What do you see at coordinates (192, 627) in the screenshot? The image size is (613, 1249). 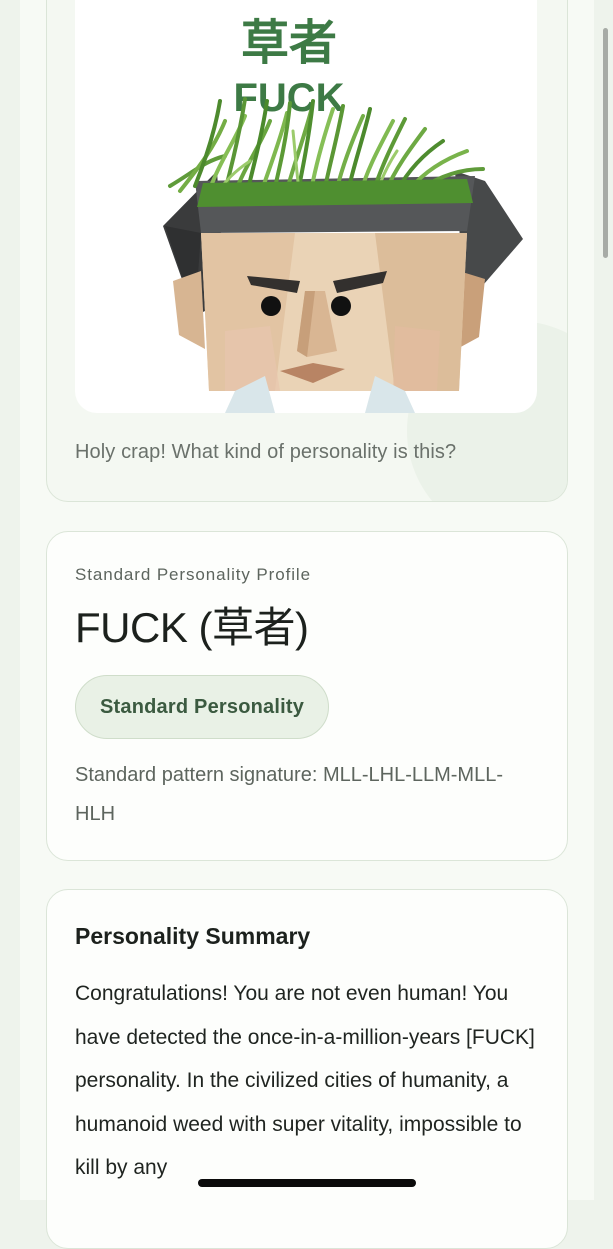 I see `profile-title: FUCK (草者)` at bounding box center [192, 627].